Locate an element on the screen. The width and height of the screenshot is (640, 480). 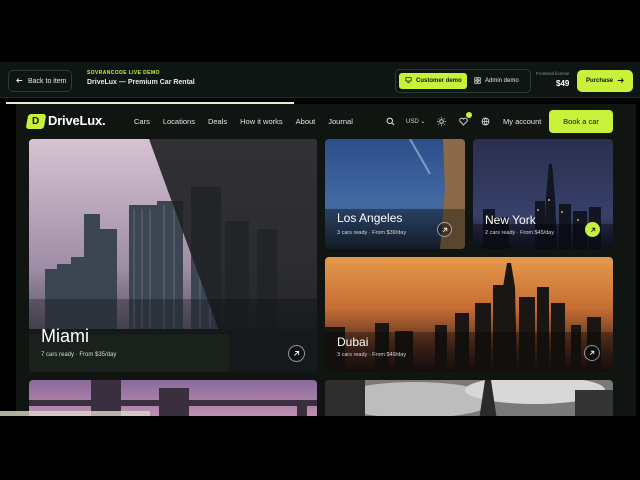
arrow-right-icon is located at coordinates (620, 81).